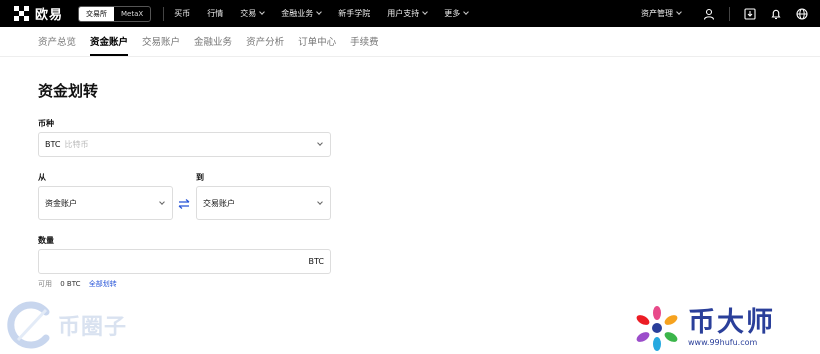 The height and width of the screenshot is (354, 820). What do you see at coordinates (364, 41) in the screenshot?
I see `tab-fees: 手续费` at bounding box center [364, 41].